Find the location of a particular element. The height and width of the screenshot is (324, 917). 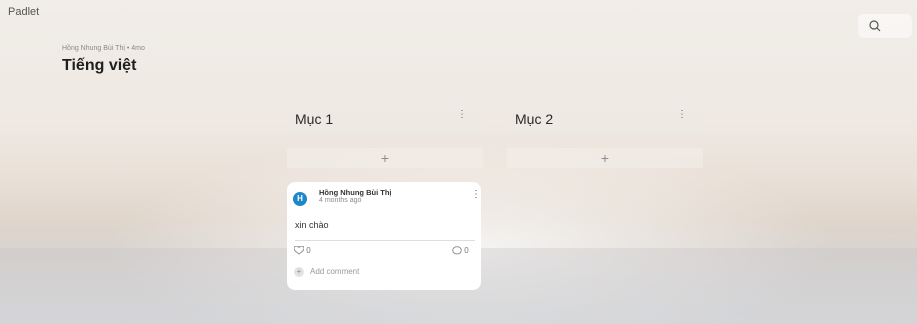

add-post-button-muc-1: + is located at coordinates (385, 158).